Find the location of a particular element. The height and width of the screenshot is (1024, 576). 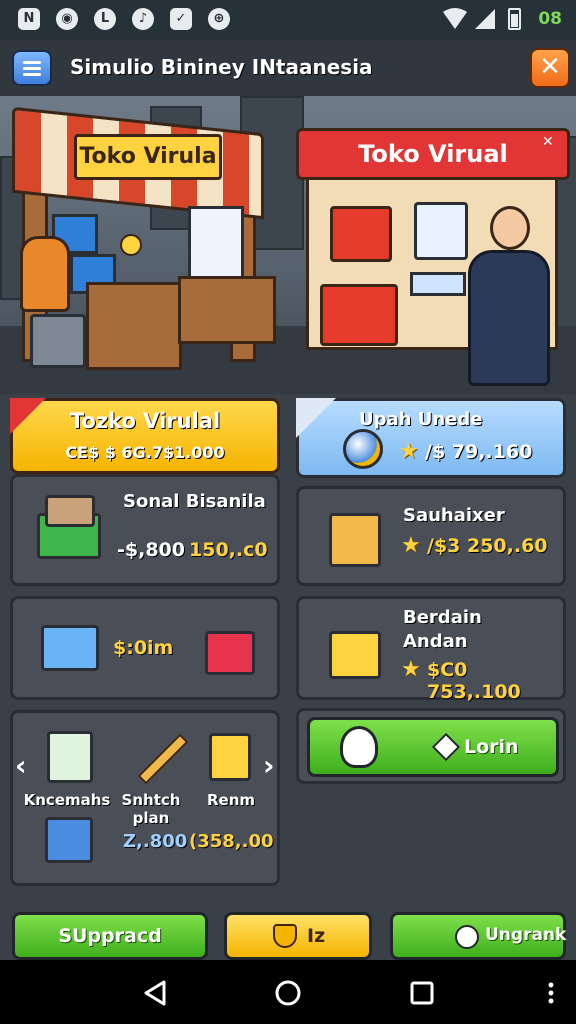

item3-label: Renm is located at coordinates (231, 800).